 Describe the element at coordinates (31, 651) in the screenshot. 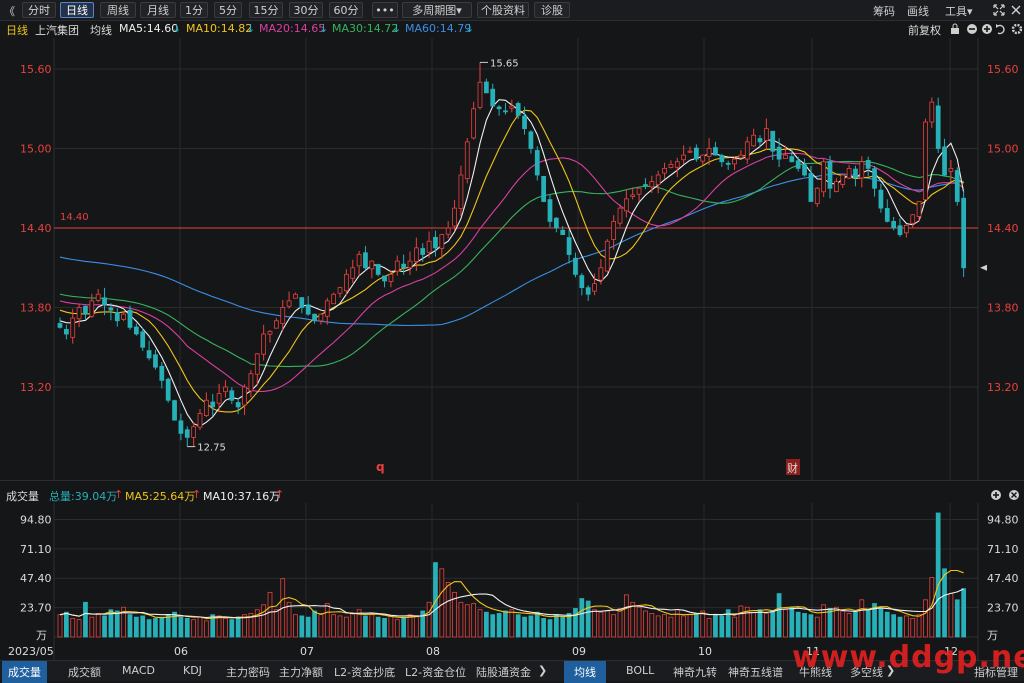

I see `date-axis-label: 2023/05` at that location.